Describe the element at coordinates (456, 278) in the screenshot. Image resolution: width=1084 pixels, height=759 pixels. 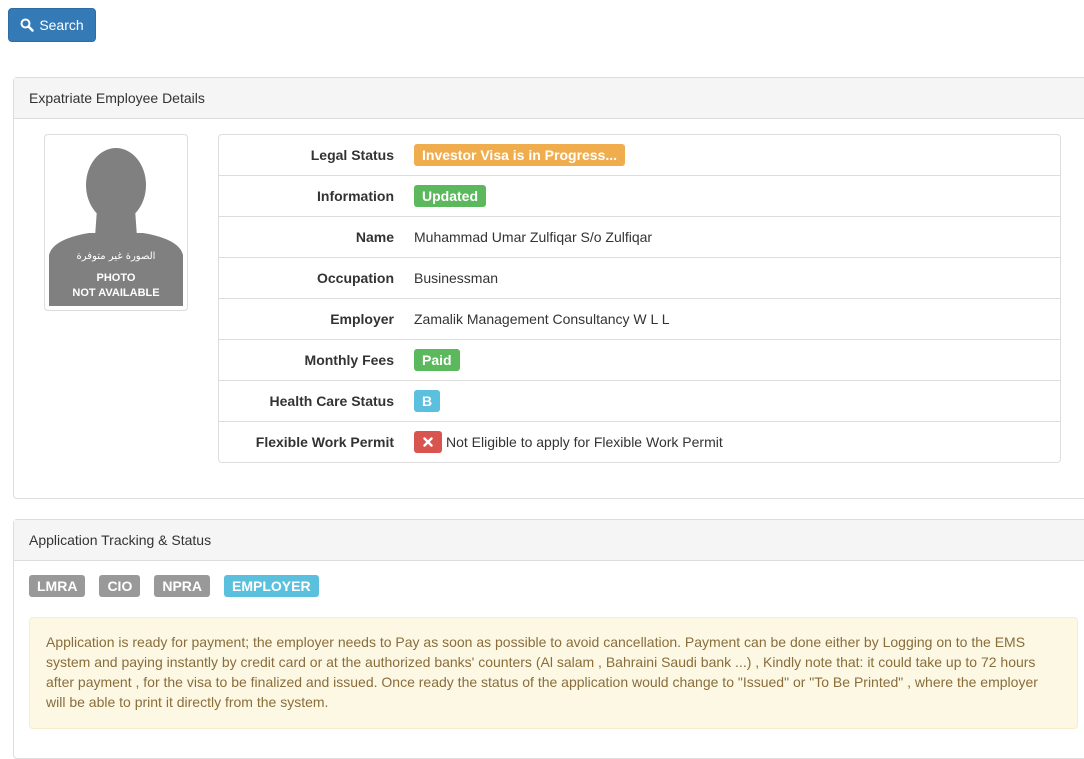
I see `occupation-value: Businessman` at that location.